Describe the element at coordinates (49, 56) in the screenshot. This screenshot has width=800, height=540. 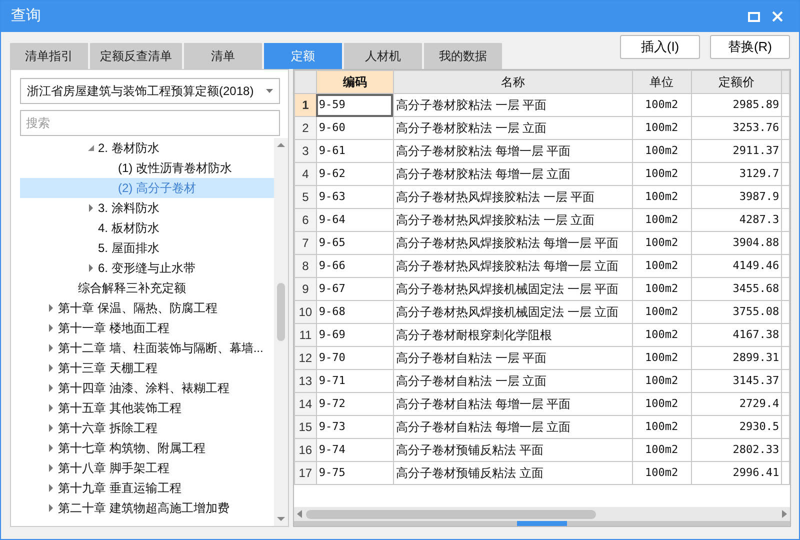
I see `tab: 清单指引` at that location.